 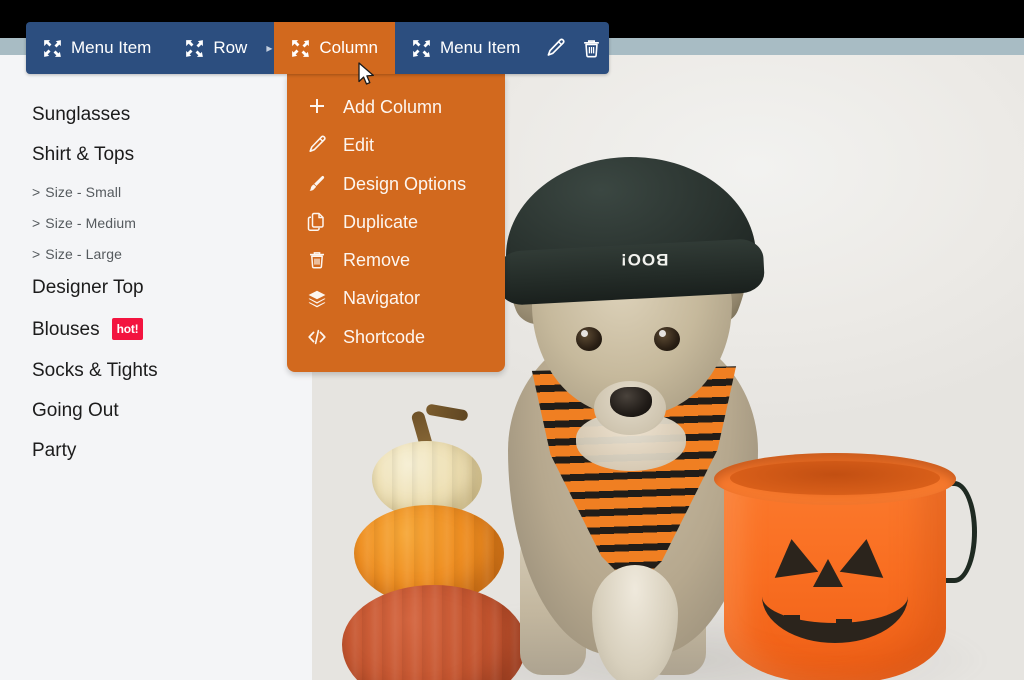 What do you see at coordinates (162, 370) in the screenshot?
I see `nav-item-socks-tights: Socks & Tights` at bounding box center [162, 370].